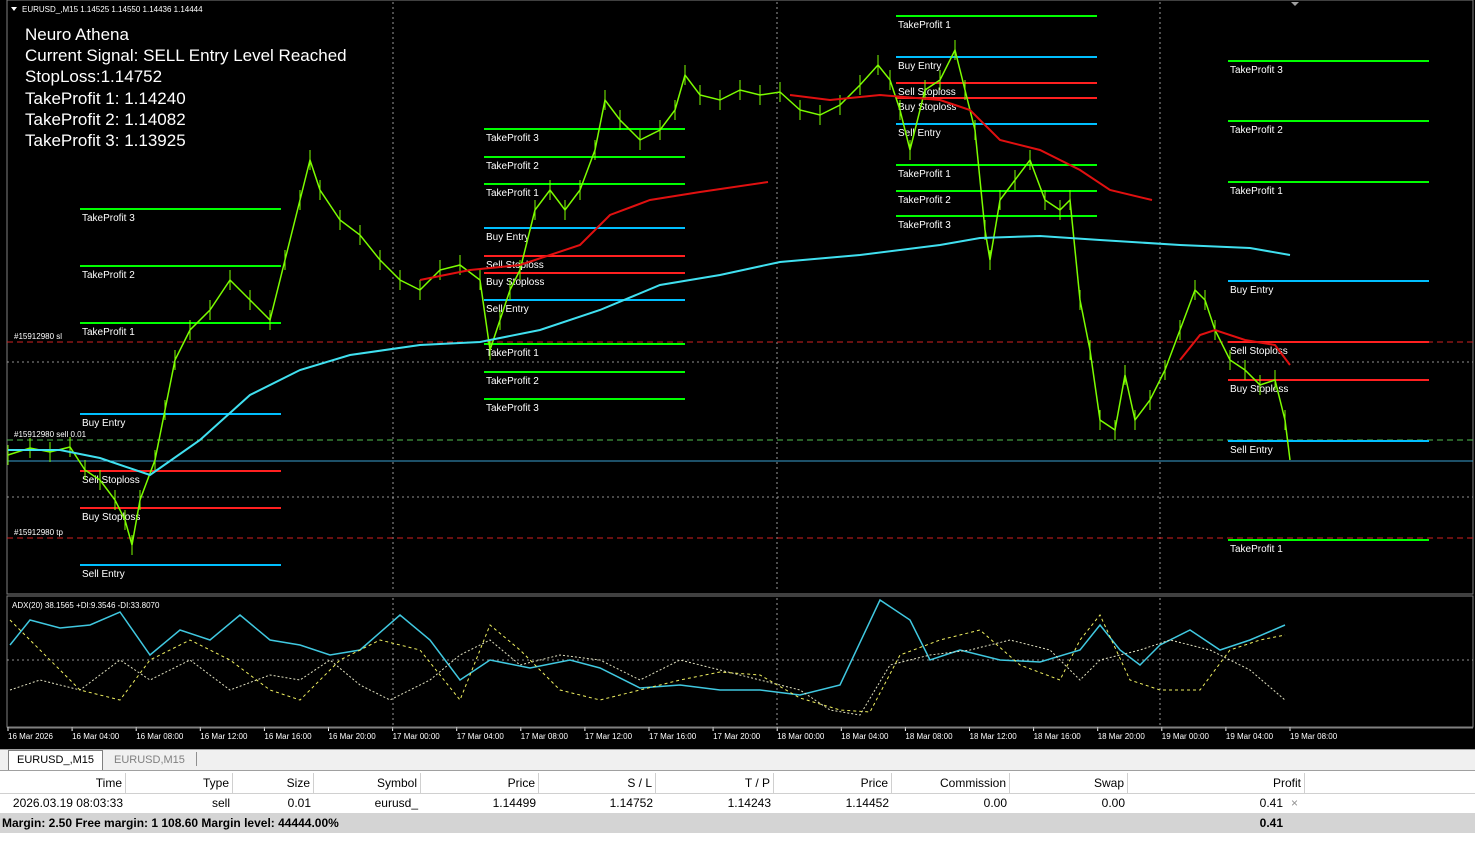 Image resolution: width=1475 pixels, height=847 pixels. What do you see at coordinates (715, 783) in the screenshot?
I see `col-tp: T / P` at bounding box center [715, 783].